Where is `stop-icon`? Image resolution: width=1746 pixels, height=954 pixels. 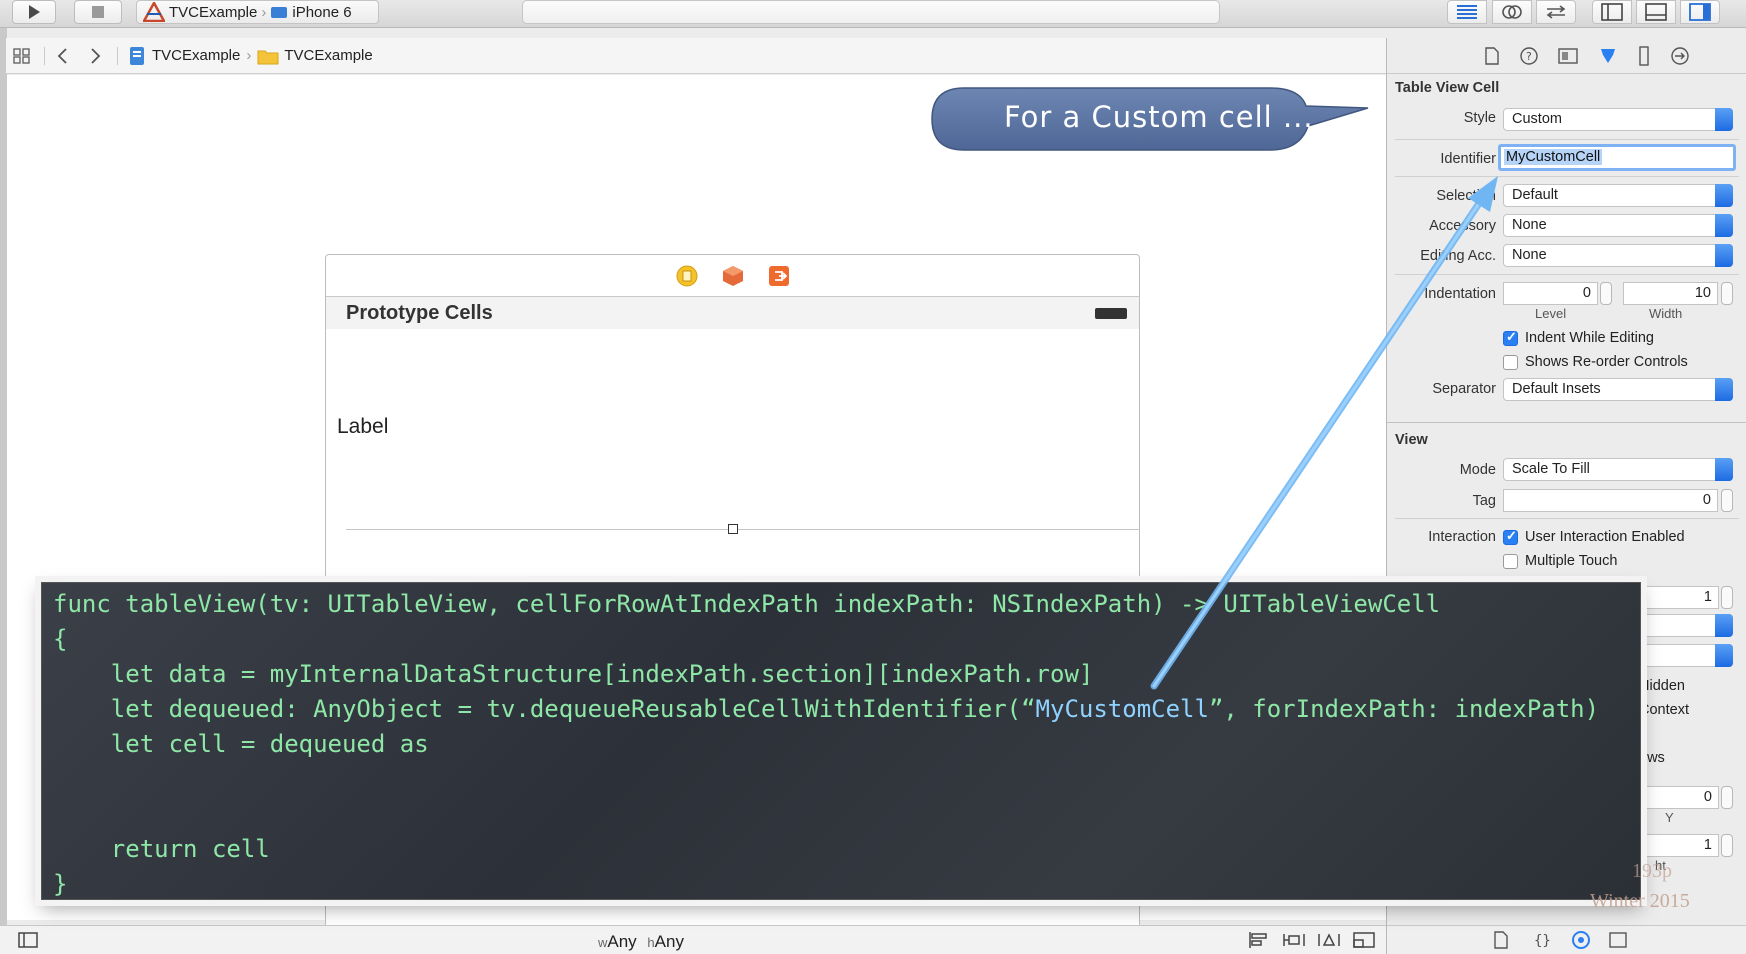 stop-icon is located at coordinates (98, 12).